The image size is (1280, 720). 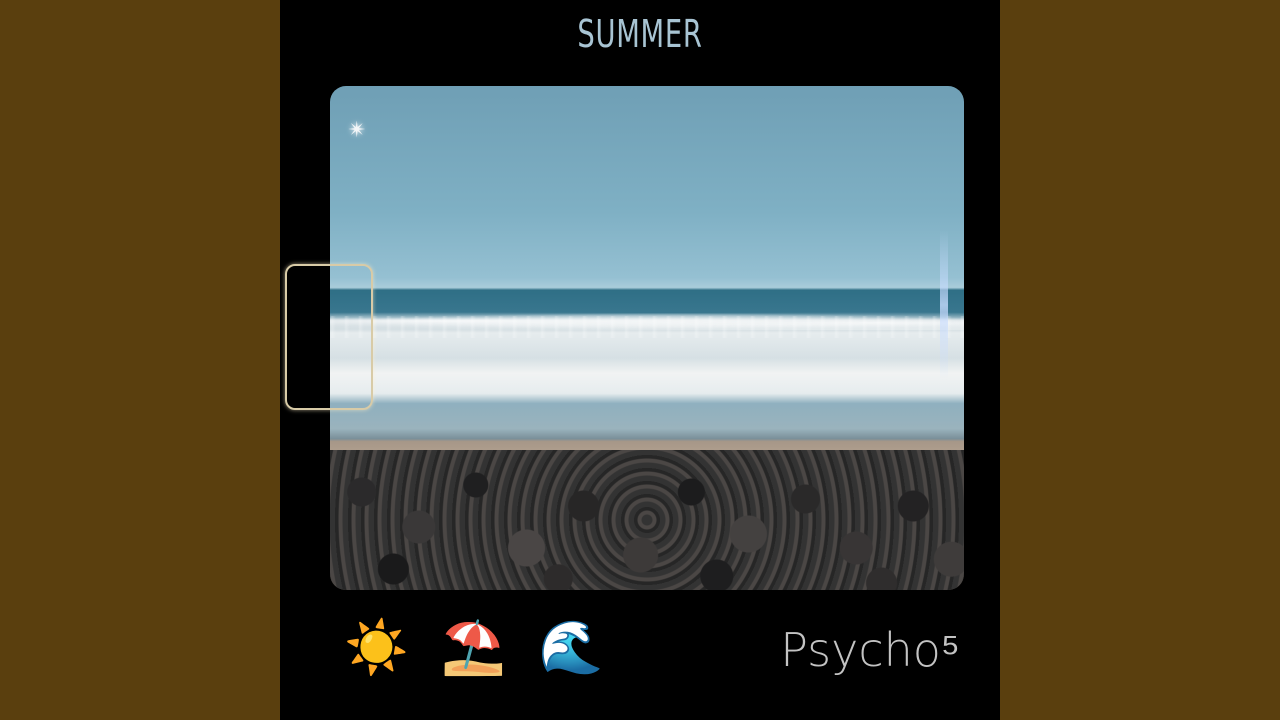 What do you see at coordinates (640, 34) in the screenshot?
I see `album-title: SUMMER` at bounding box center [640, 34].